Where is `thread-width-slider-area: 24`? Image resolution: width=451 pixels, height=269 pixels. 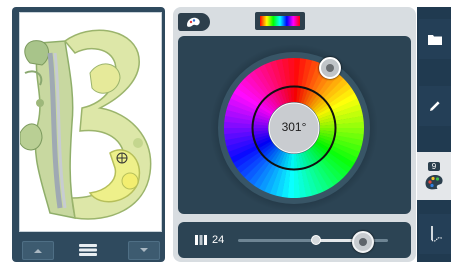
thread-width-slider-area: 24 is located at coordinates (294, 240).